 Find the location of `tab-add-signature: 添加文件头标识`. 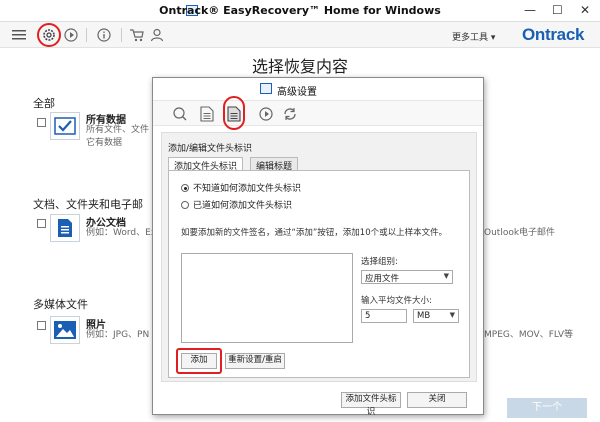

tab-add-signature: 添加文件头标识 is located at coordinates (206, 164).